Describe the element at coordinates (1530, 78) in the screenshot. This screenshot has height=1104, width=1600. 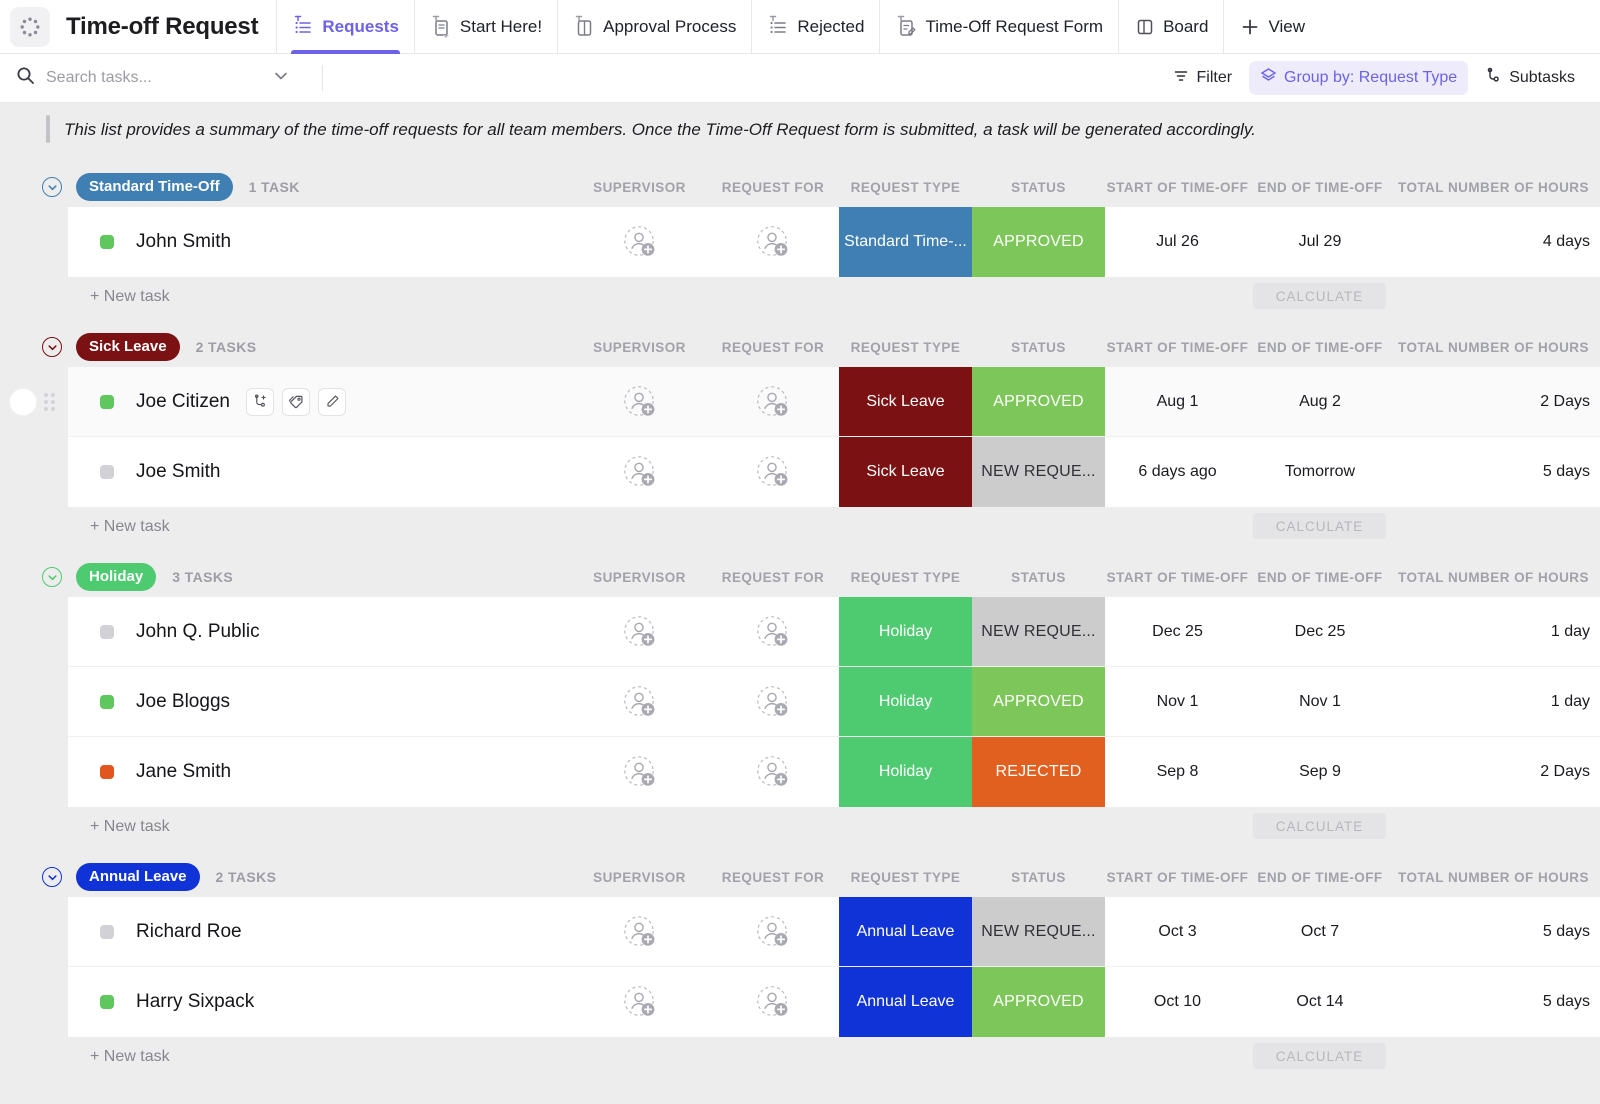
I see `subtasks-button: Subtasks` at that location.